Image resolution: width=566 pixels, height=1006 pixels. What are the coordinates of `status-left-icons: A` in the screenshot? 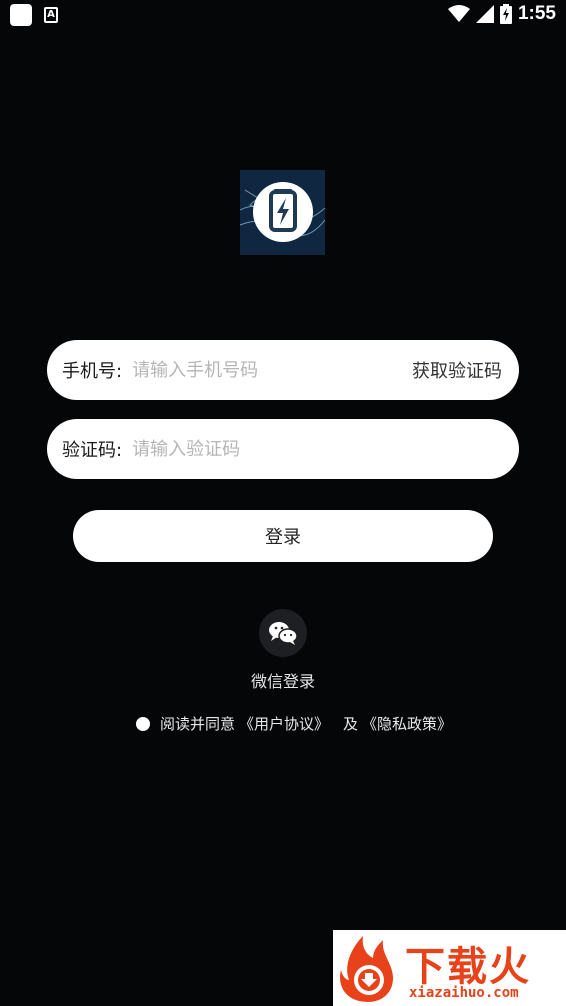 It's located at (34, 15).